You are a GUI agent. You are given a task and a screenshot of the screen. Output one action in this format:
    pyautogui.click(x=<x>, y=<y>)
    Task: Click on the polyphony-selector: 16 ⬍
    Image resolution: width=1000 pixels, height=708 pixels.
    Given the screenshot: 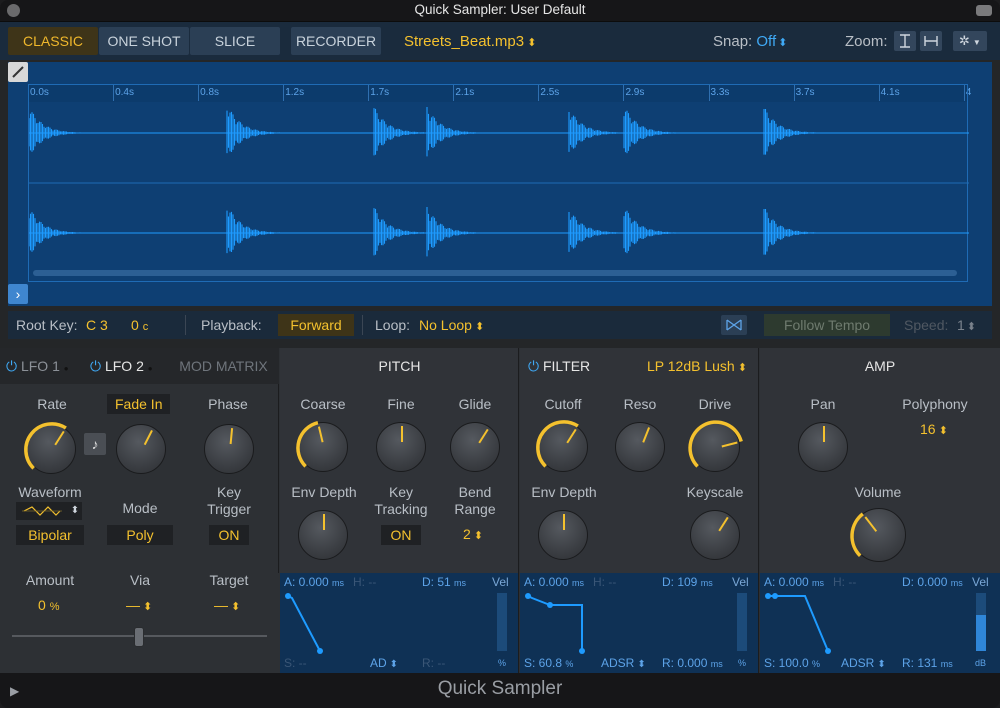 What is the action you would take?
    pyautogui.click(x=934, y=429)
    